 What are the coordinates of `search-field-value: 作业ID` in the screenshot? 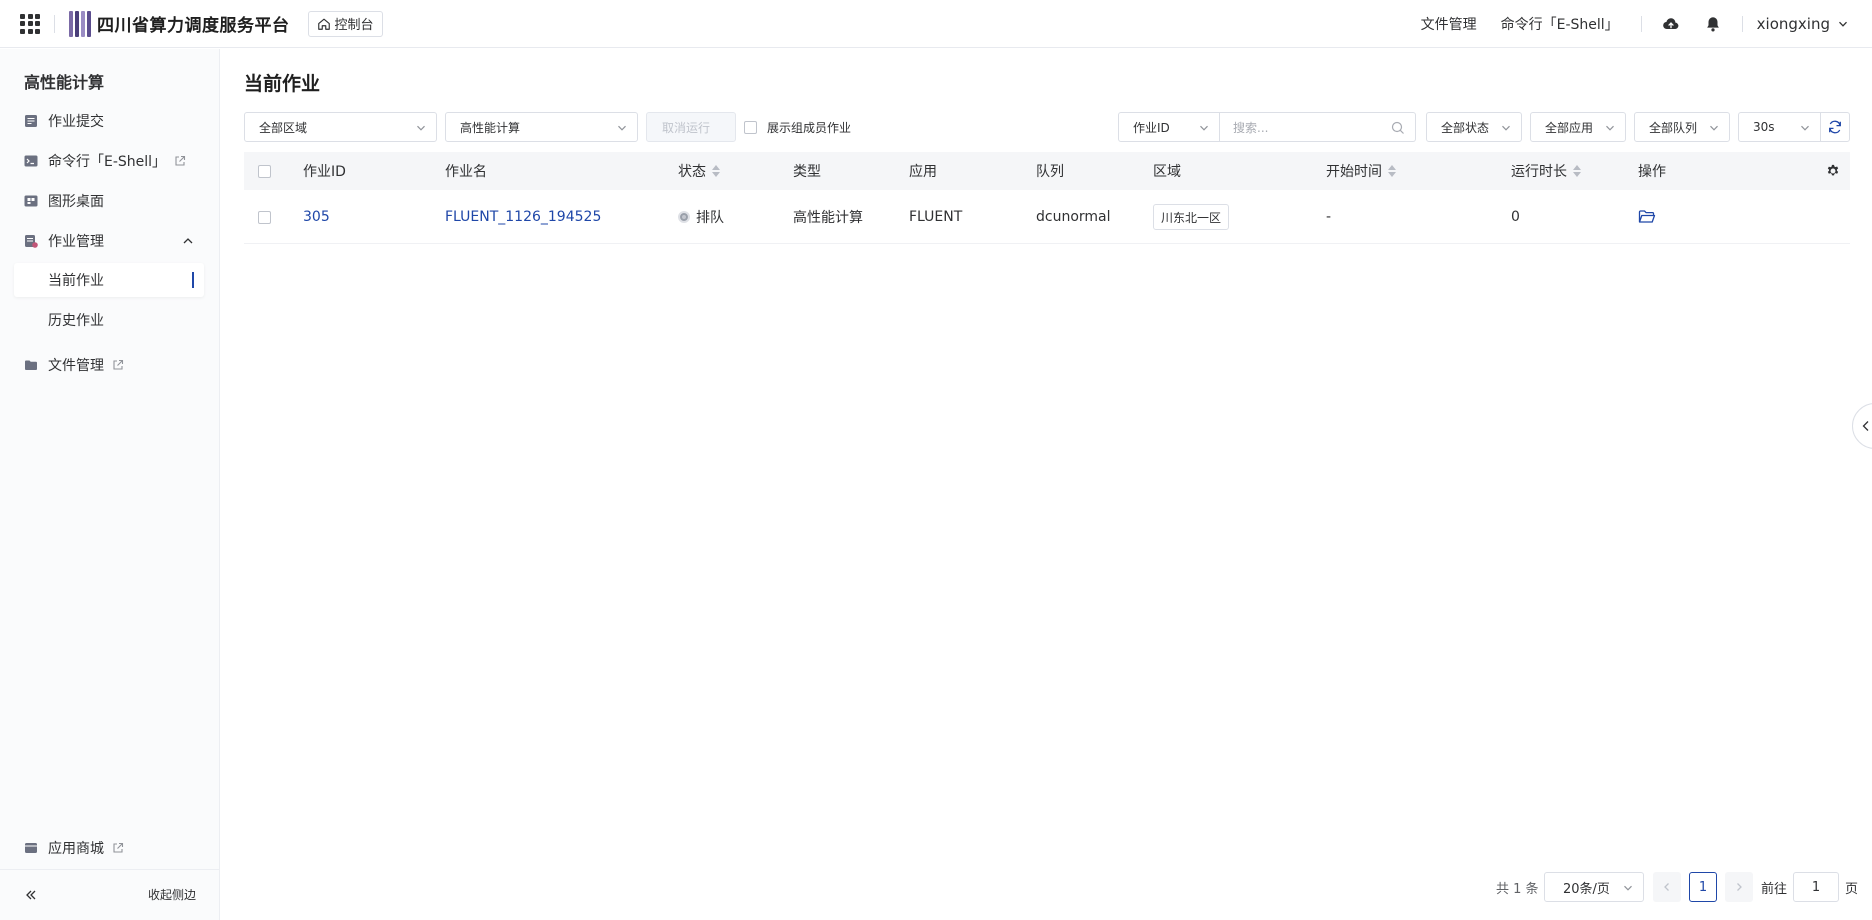 It's located at (1151, 127).